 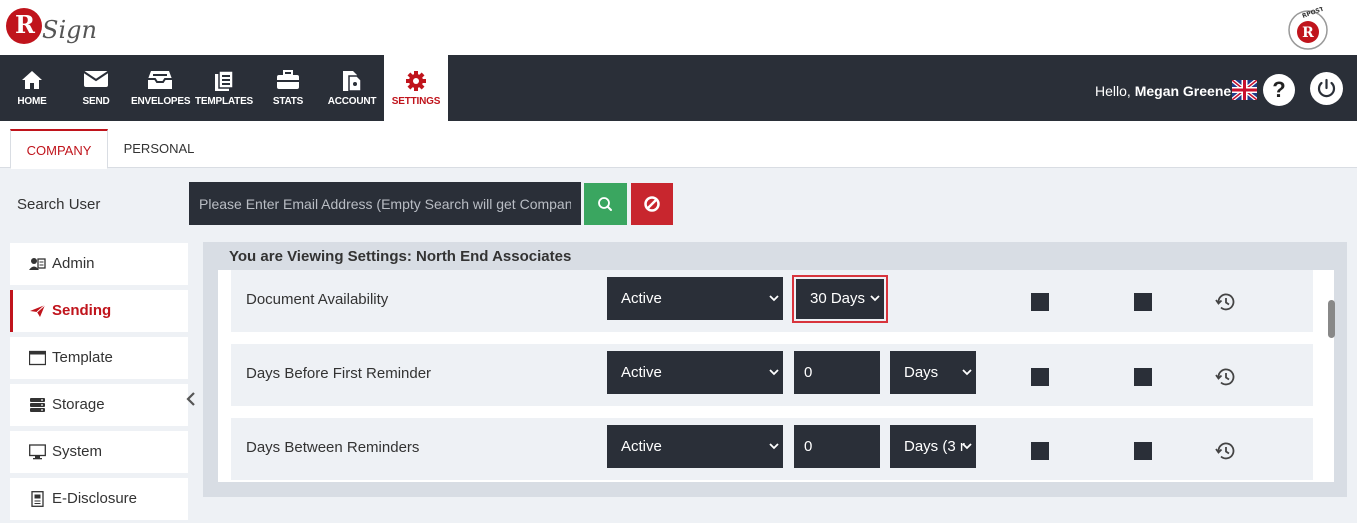 What do you see at coordinates (678, 27) in the screenshot?
I see `top-header: R Sign R RPOST` at bounding box center [678, 27].